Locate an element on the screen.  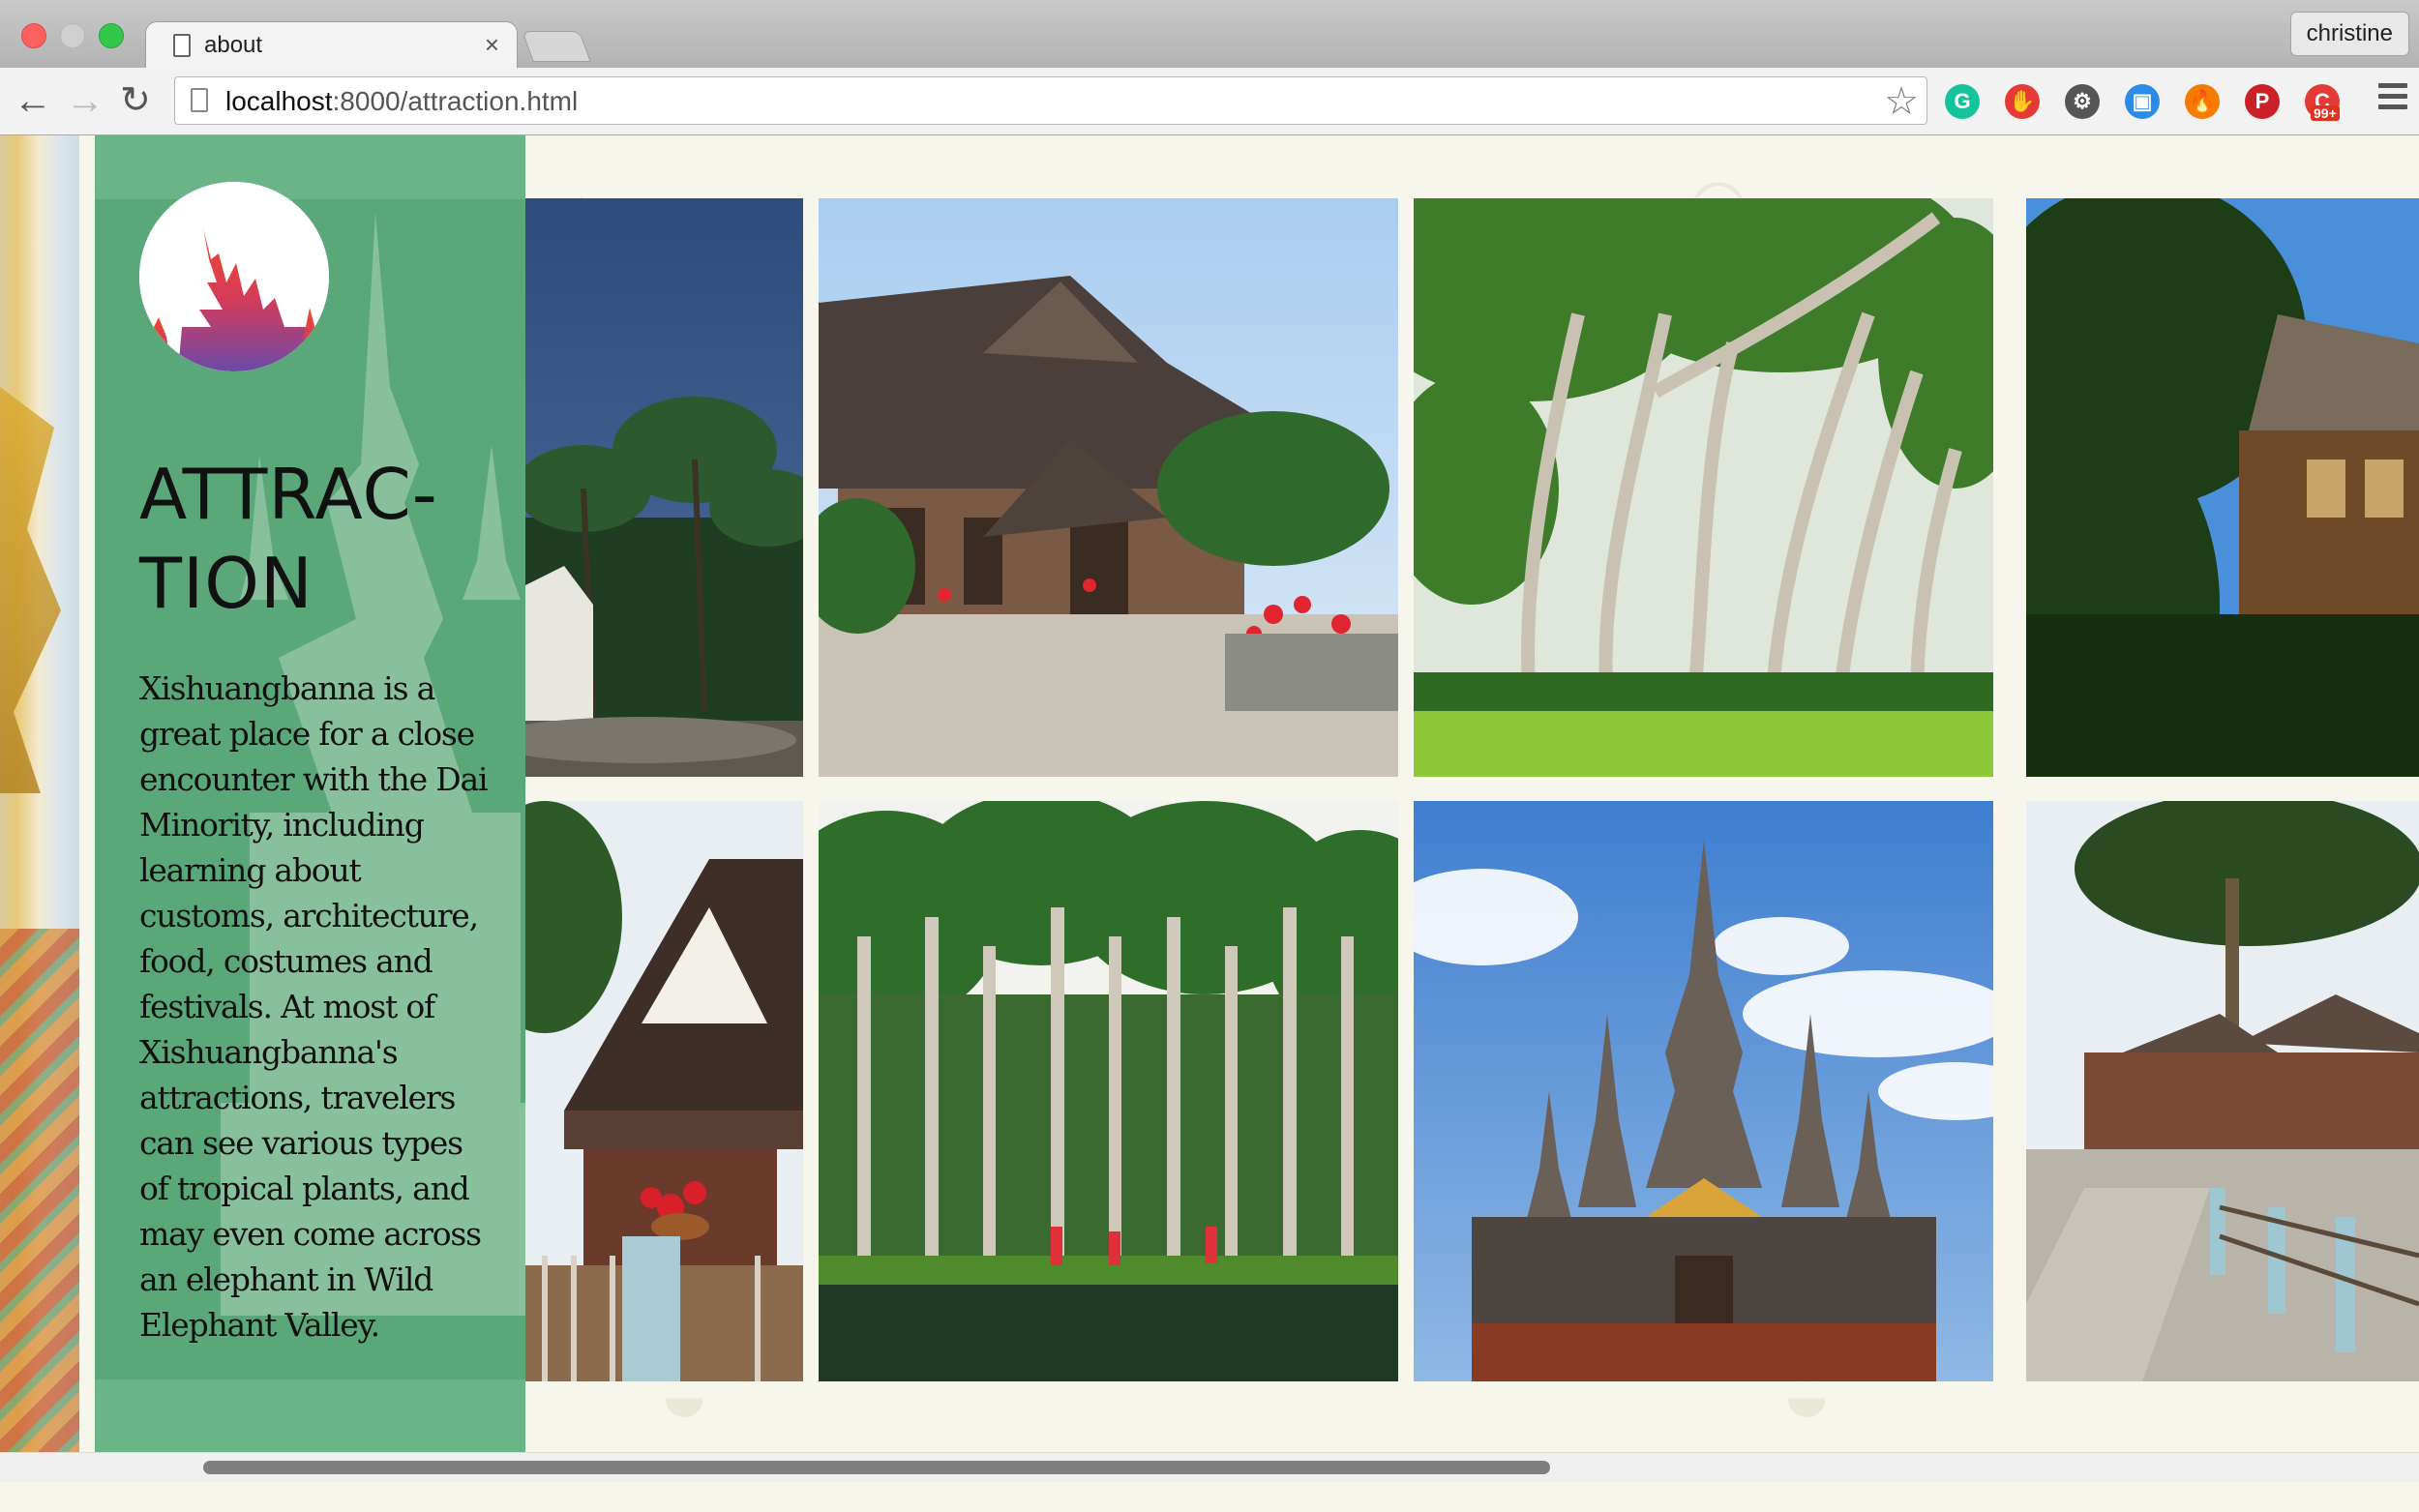
pinterest-extension-icon: P is located at coordinates (2263, 102).